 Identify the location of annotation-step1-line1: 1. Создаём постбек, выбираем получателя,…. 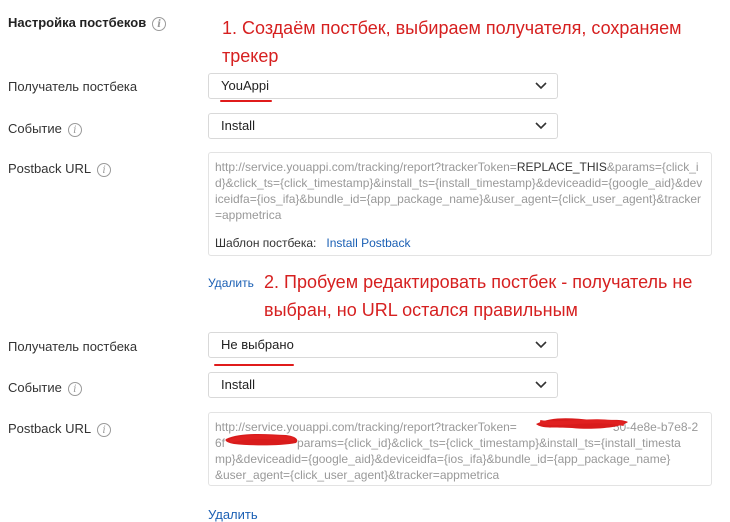
(452, 28).